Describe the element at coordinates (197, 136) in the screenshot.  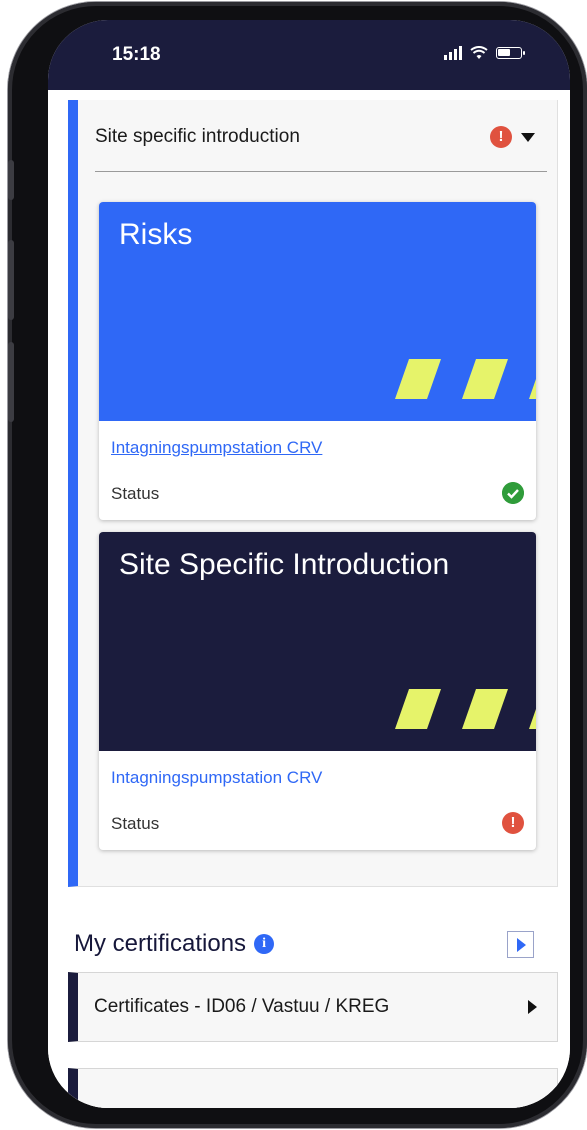
I see `site-intro-title: Site specific introduction` at that location.